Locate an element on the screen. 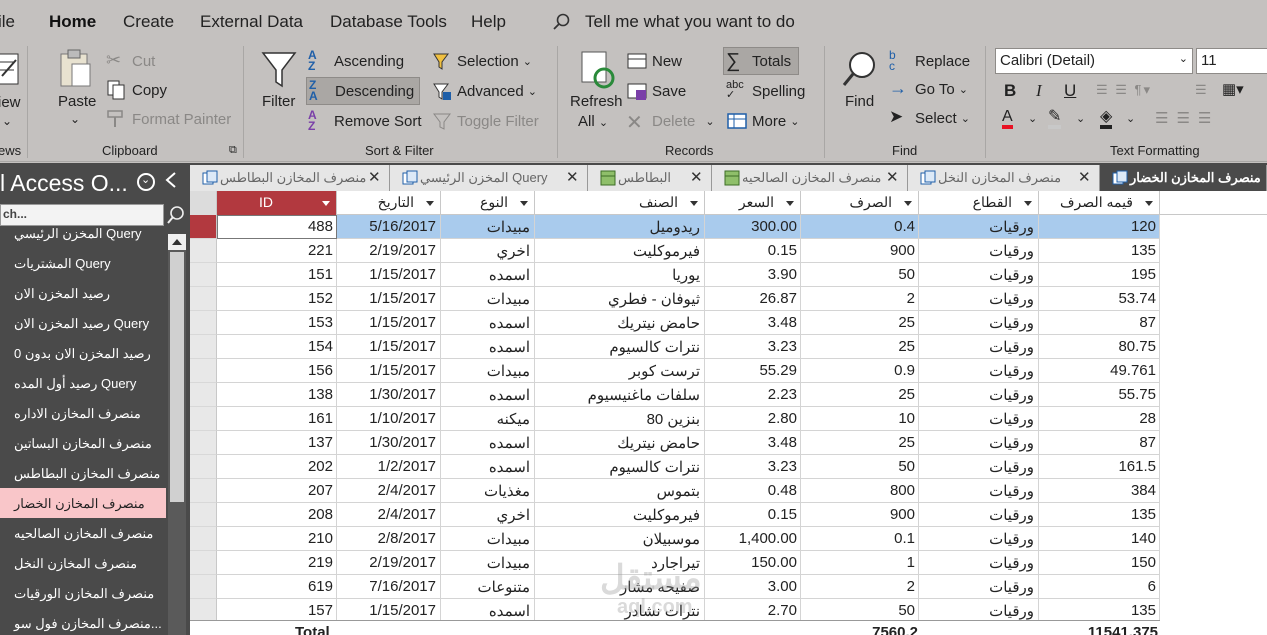 Image resolution: width=1267 pixels, height=635 pixels. table-cell: بتموس is located at coordinates (620, 491).